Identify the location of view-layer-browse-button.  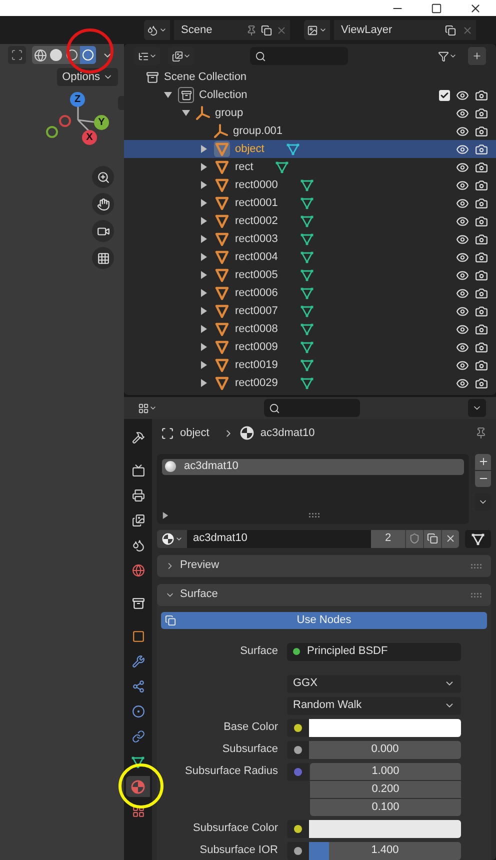
(317, 30).